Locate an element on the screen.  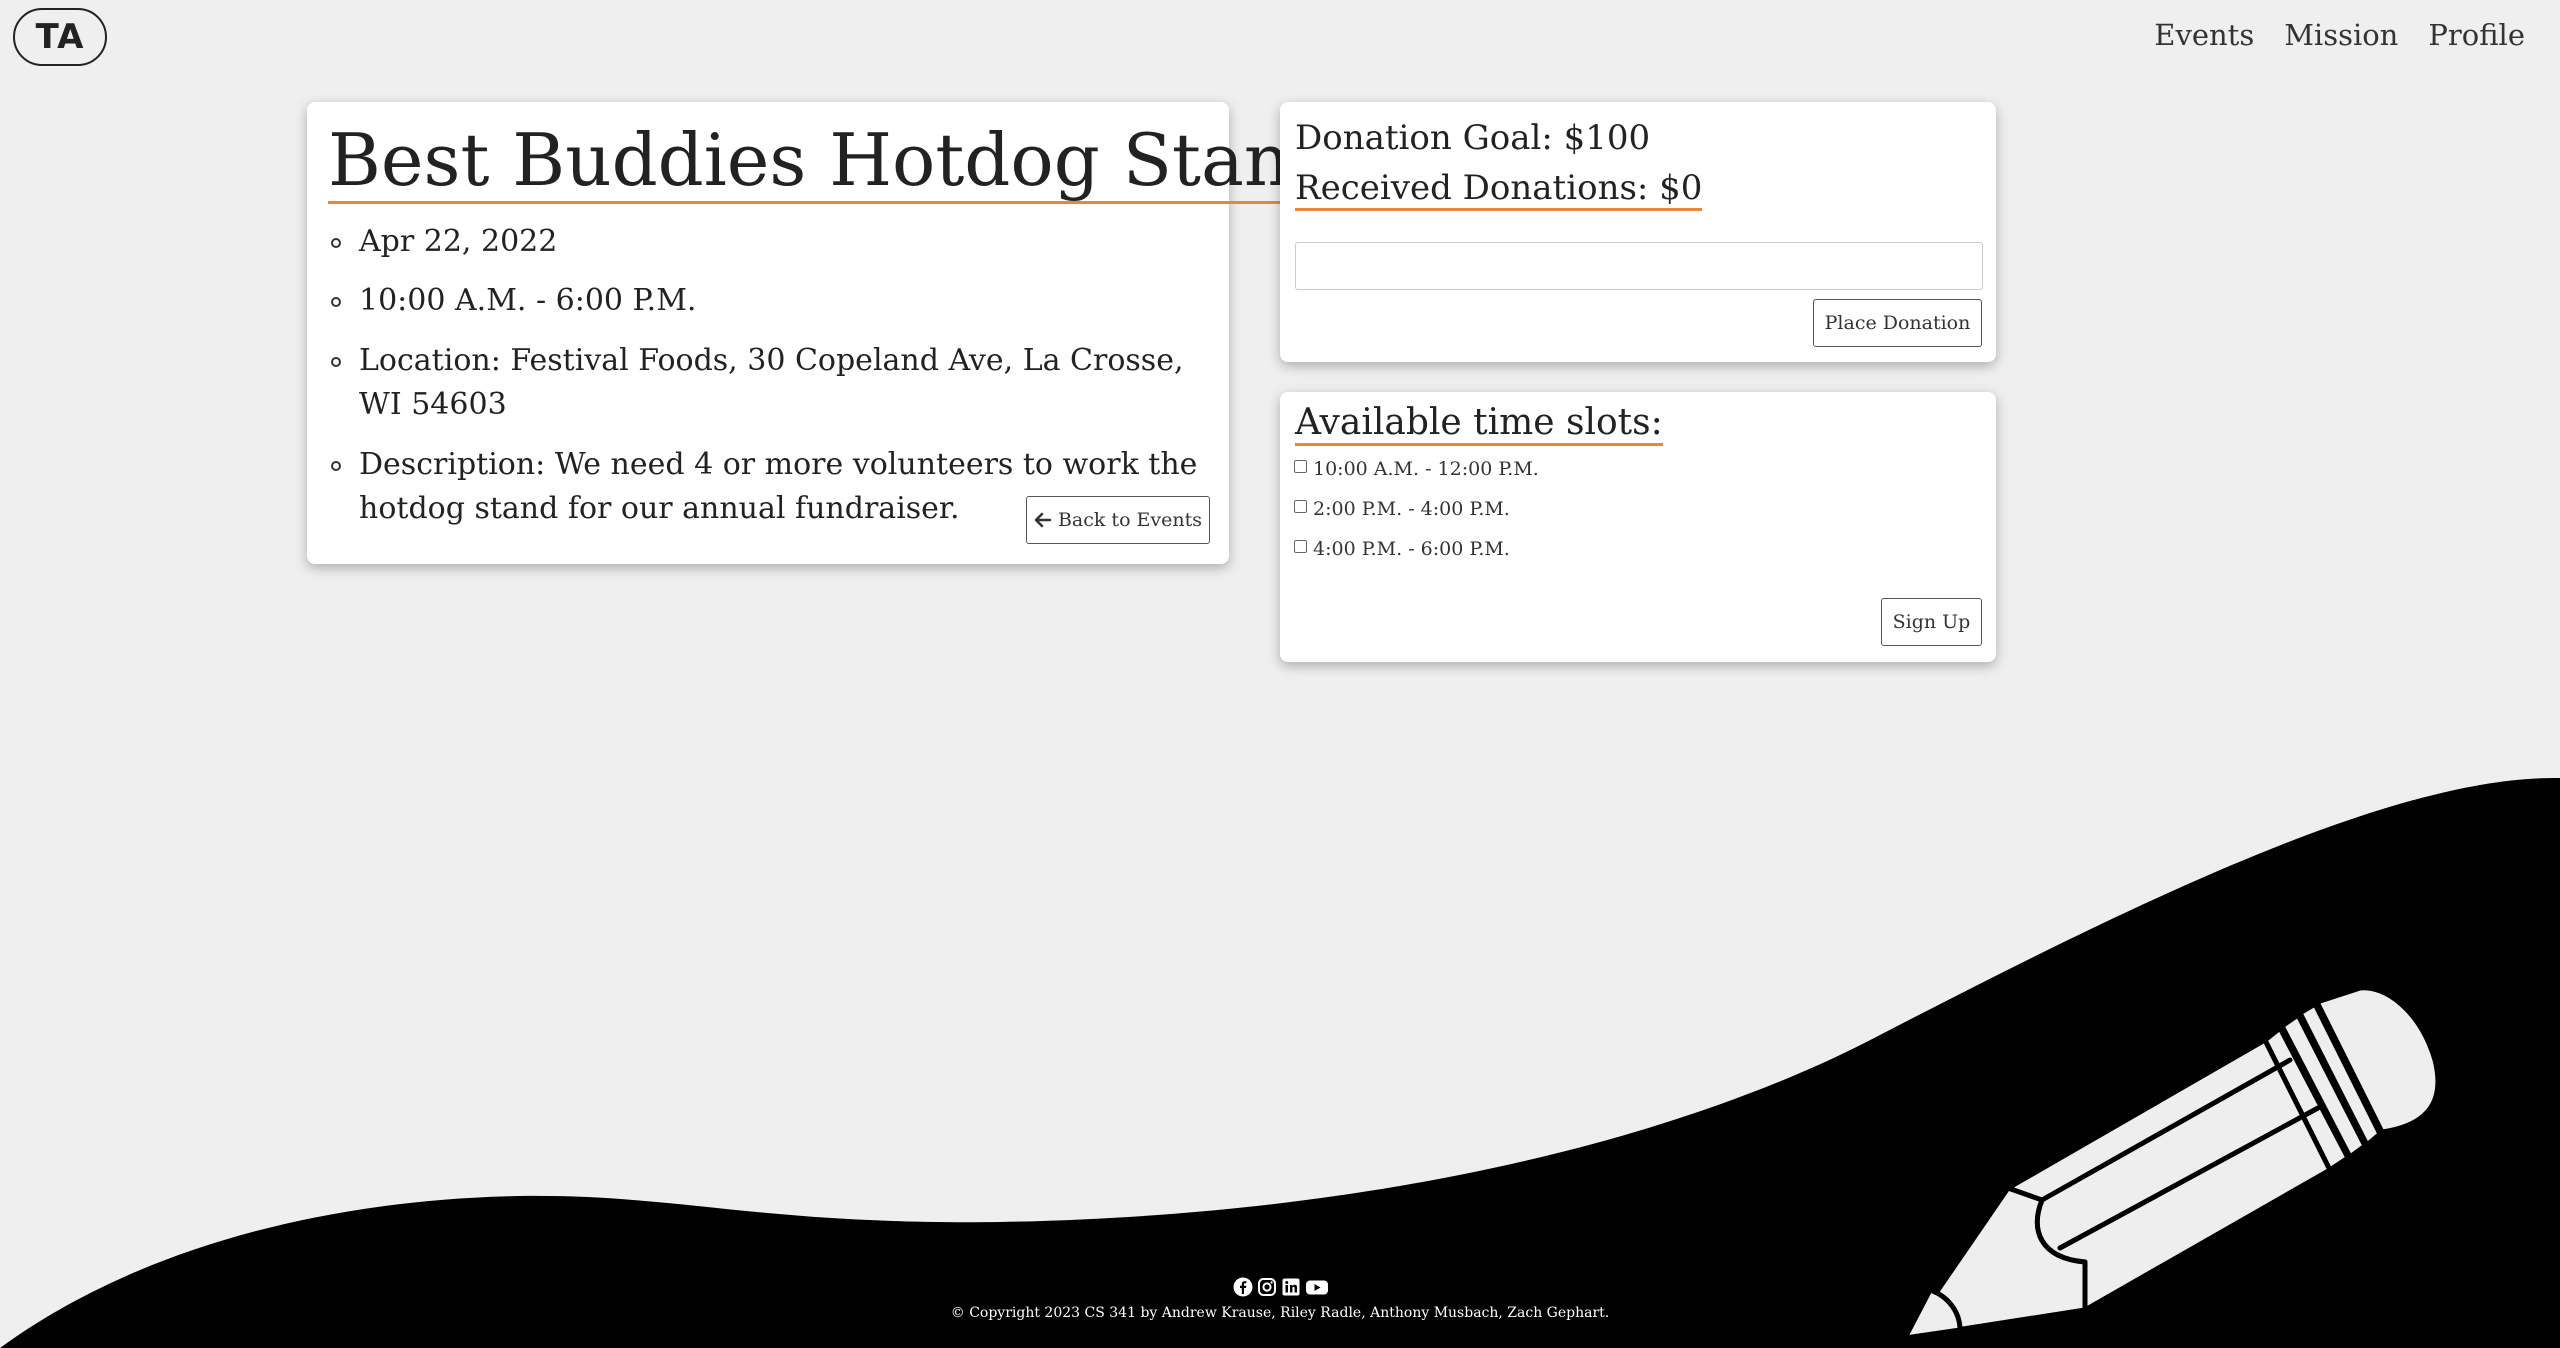
time-slot-option: 10:00 A.M. - 12:00 P.M. is located at coordinates (1416, 469).